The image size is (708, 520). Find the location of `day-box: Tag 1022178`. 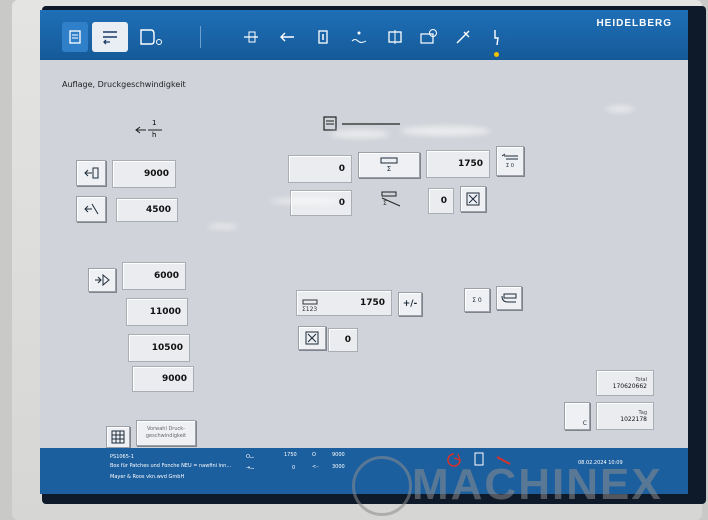

day-box: Tag 1022178 is located at coordinates (625, 416).